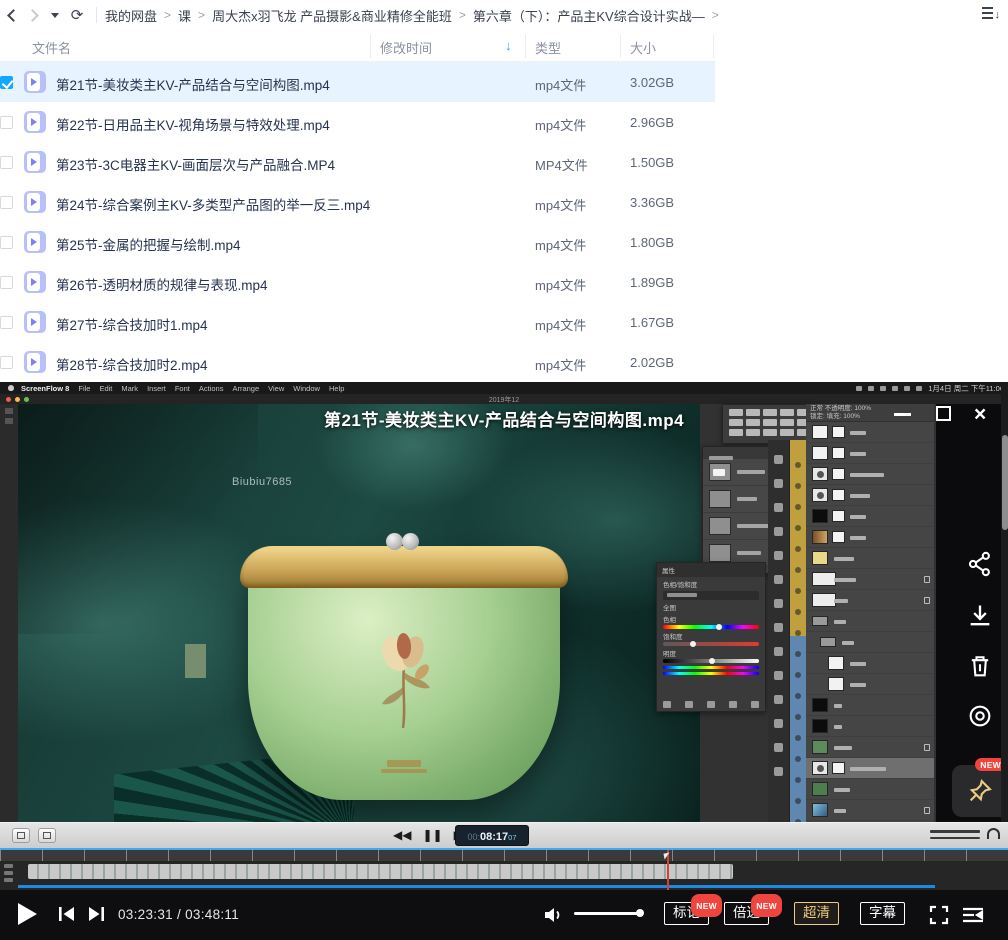  I want to click on record-disc-icon, so click(980, 716).